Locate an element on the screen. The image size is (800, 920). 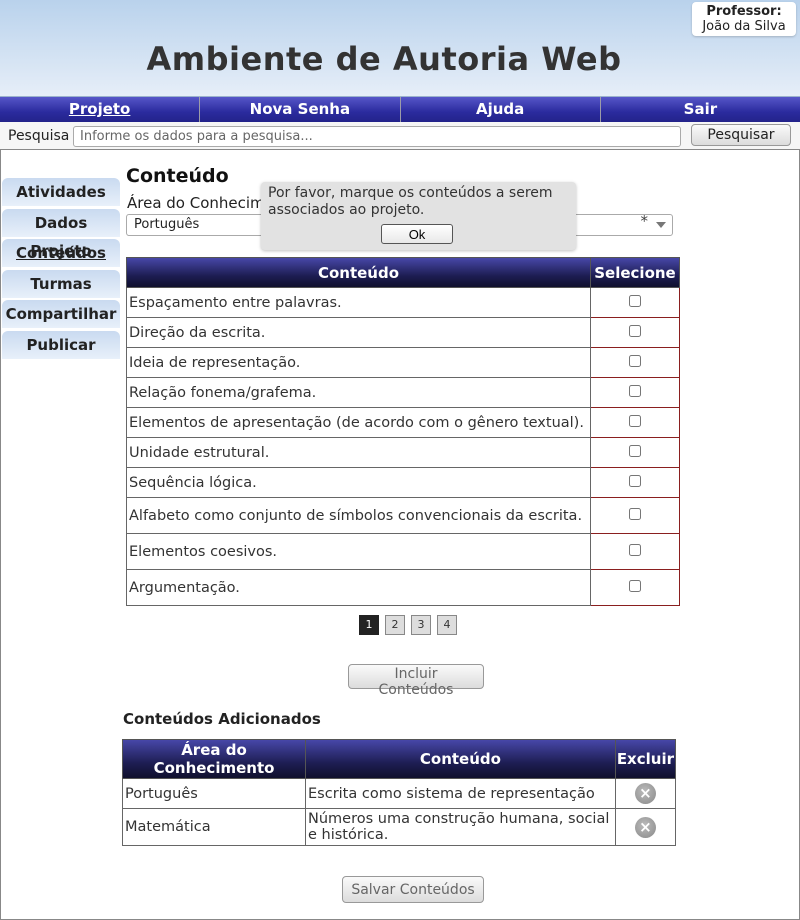
app-title: Ambiente de Autoria Web is located at coordinates (384, 59).